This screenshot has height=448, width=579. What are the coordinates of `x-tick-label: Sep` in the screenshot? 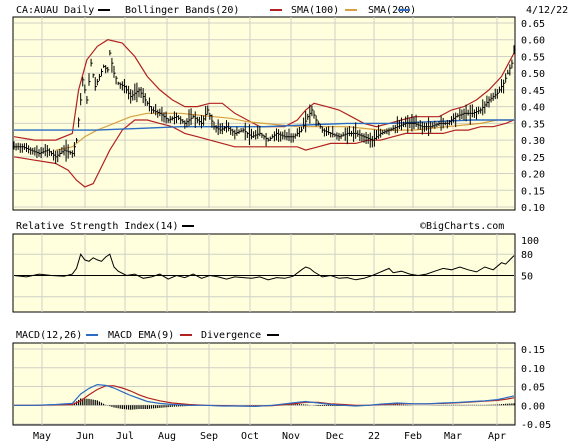 It's located at (209, 436).